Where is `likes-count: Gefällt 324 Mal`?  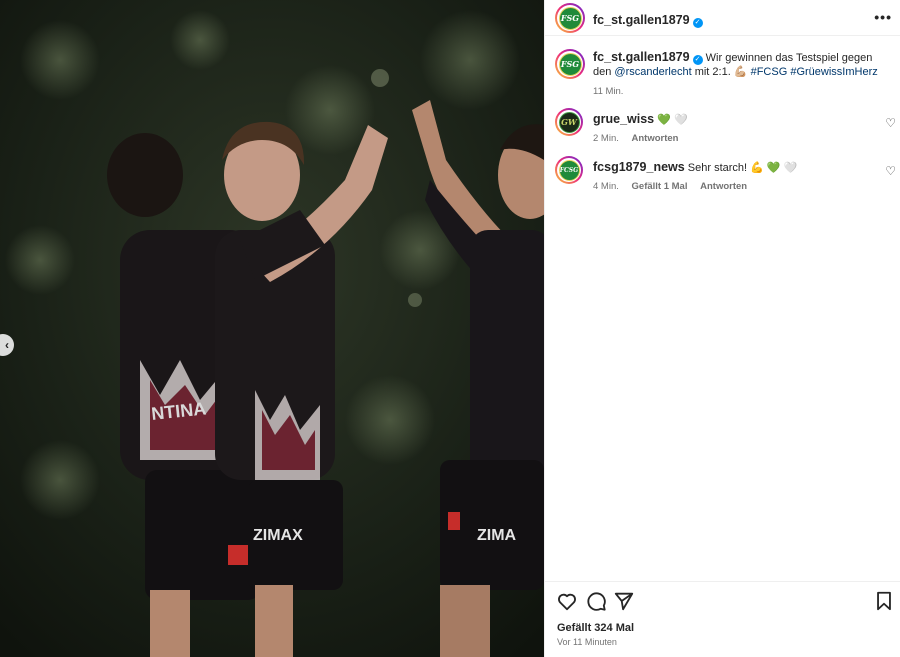
likes-count: Gefällt 324 Mal is located at coordinates (595, 628).